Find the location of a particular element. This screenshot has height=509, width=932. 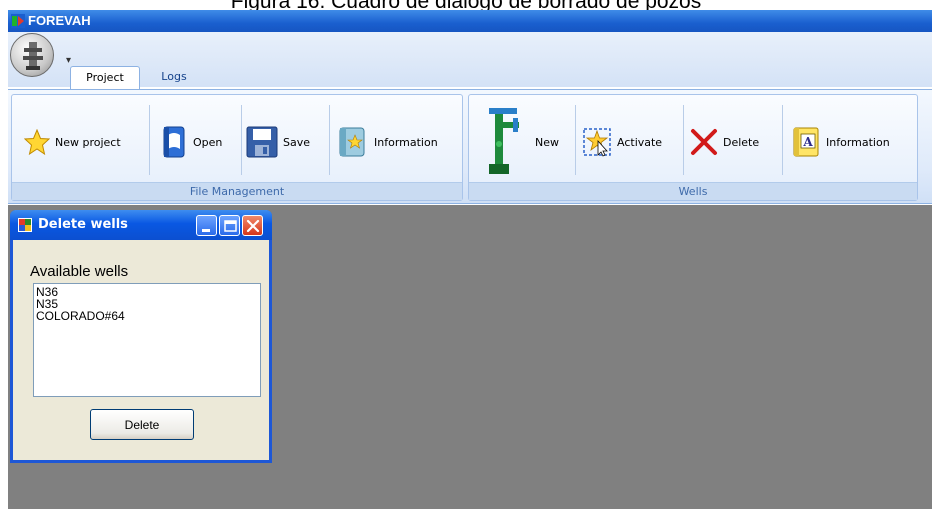

close-icon is located at coordinates (253, 226).